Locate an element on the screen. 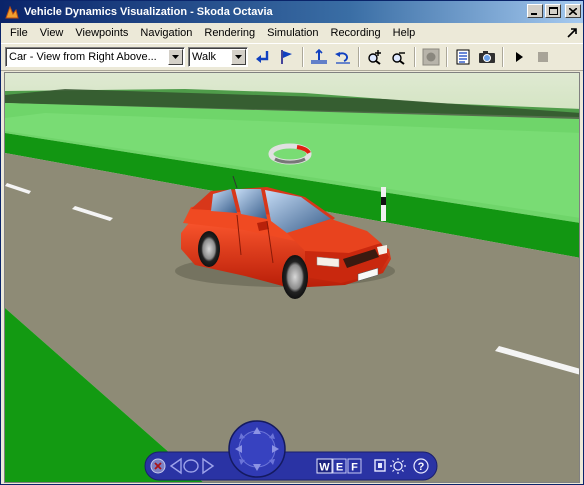 Image resolution: width=584 pixels, height=485 pixels. return-to-viewpoint-button is located at coordinates (263, 57).